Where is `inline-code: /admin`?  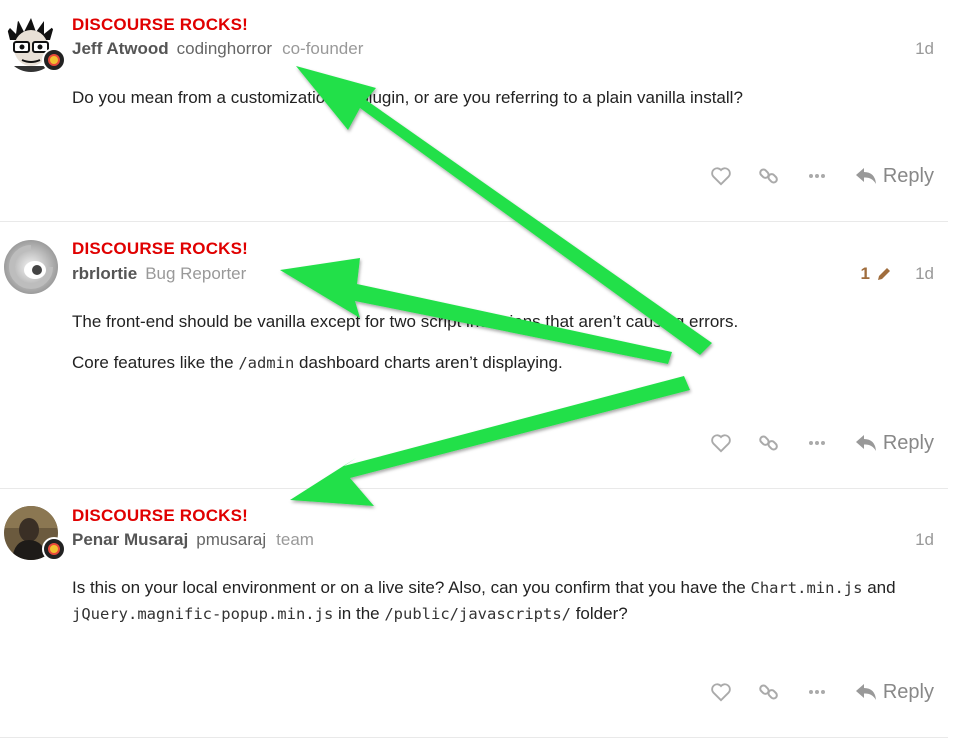
inline-code: /admin is located at coordinates (266, 363).